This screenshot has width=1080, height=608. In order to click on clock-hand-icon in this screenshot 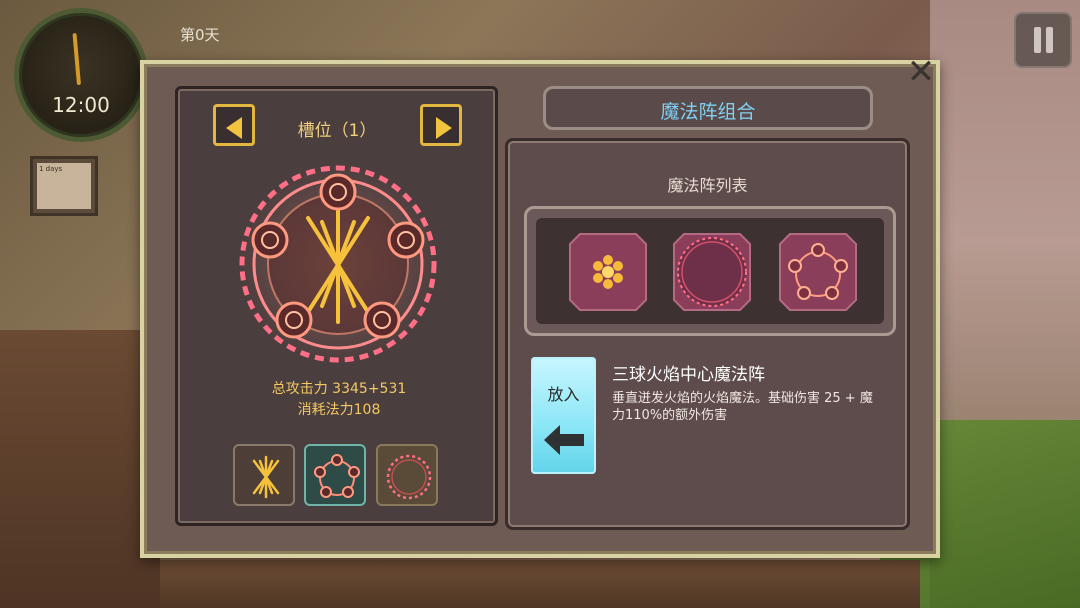, I will do `click(76, 59)`.